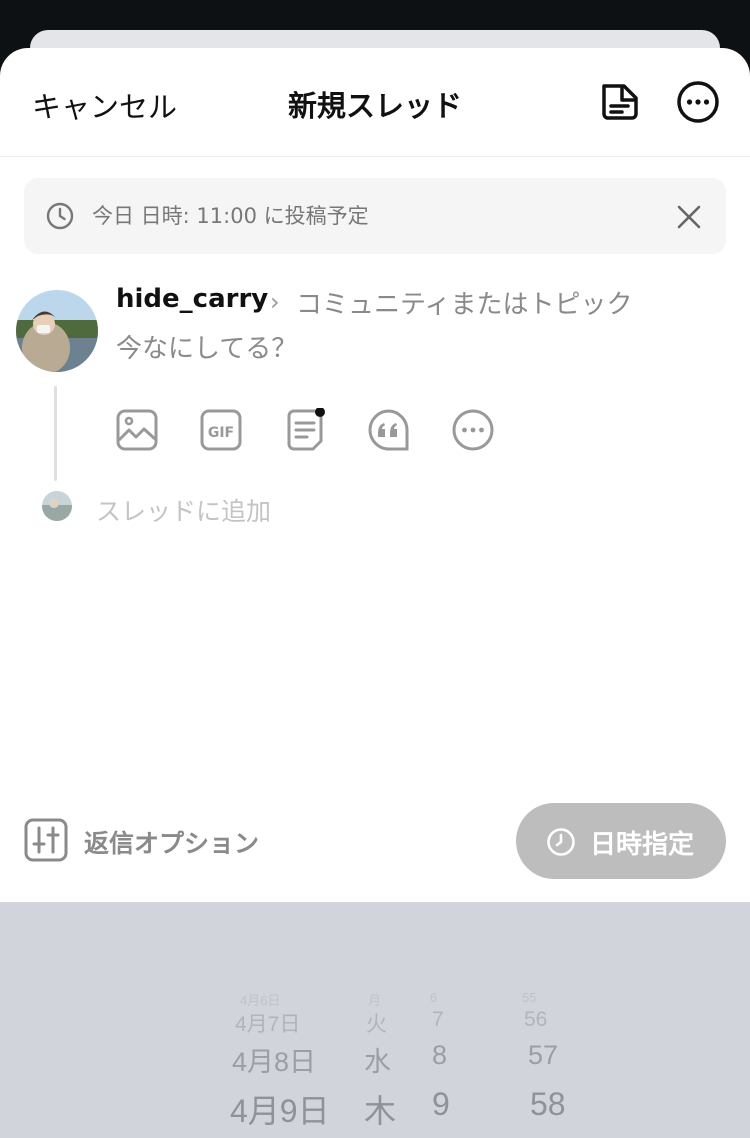 The width and height of the screenshot is (750, 1138). What do you see at coordinates (439, 1055) in the screenshot?
I see `picker-hour: 8` at bounding box center [439, 1055].